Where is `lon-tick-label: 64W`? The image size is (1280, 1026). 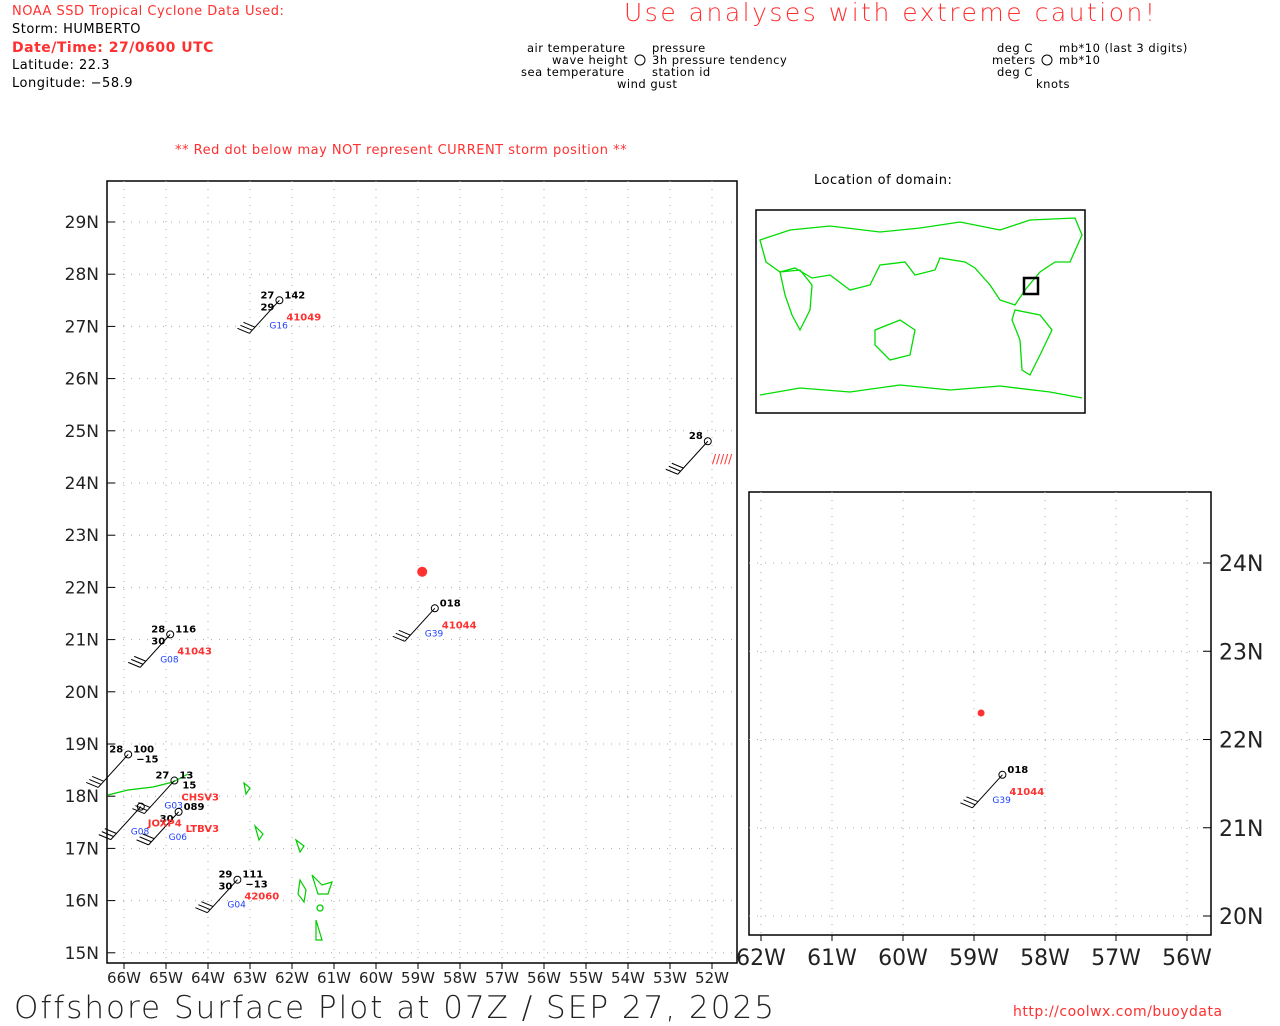
lon-tick-label: 64W is located at coordinates (208, 978).